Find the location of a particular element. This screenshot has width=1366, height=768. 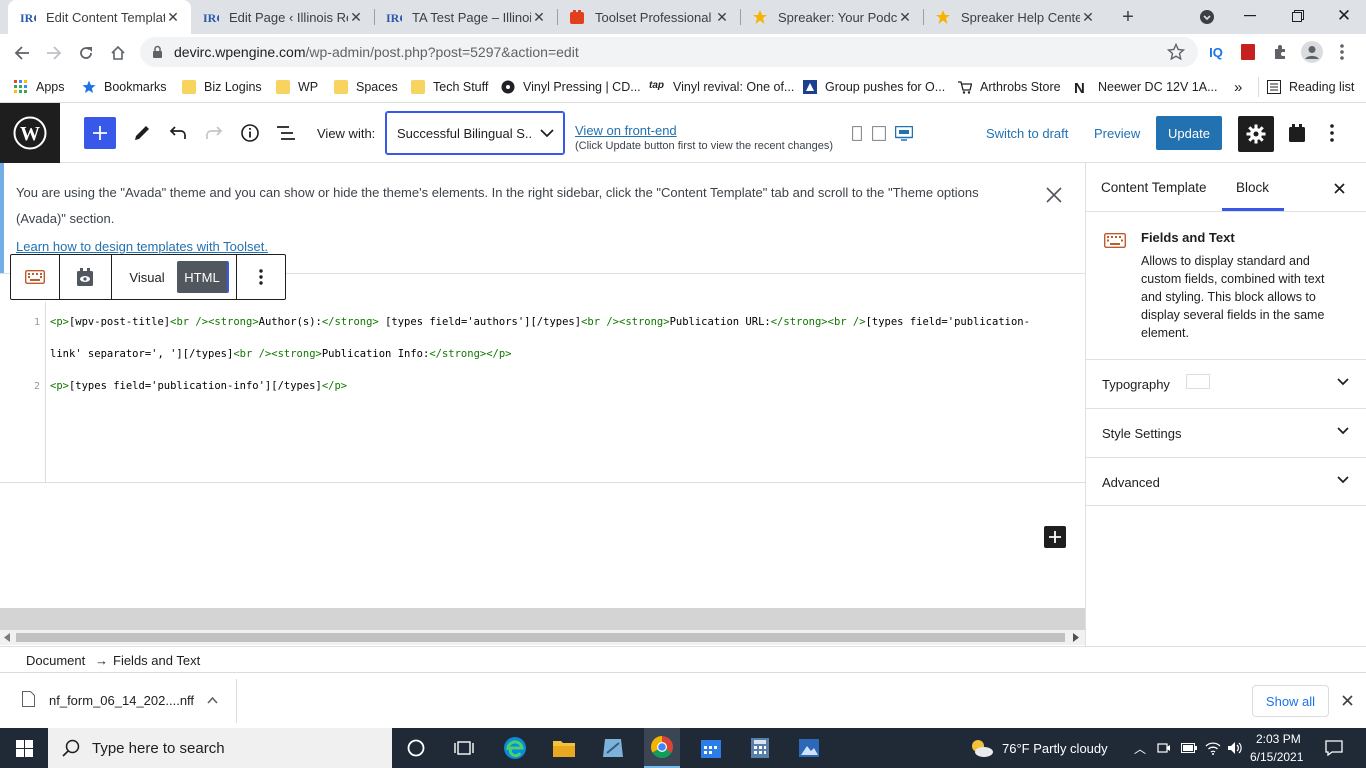

undo-icon is located at coordinates (178, 133).